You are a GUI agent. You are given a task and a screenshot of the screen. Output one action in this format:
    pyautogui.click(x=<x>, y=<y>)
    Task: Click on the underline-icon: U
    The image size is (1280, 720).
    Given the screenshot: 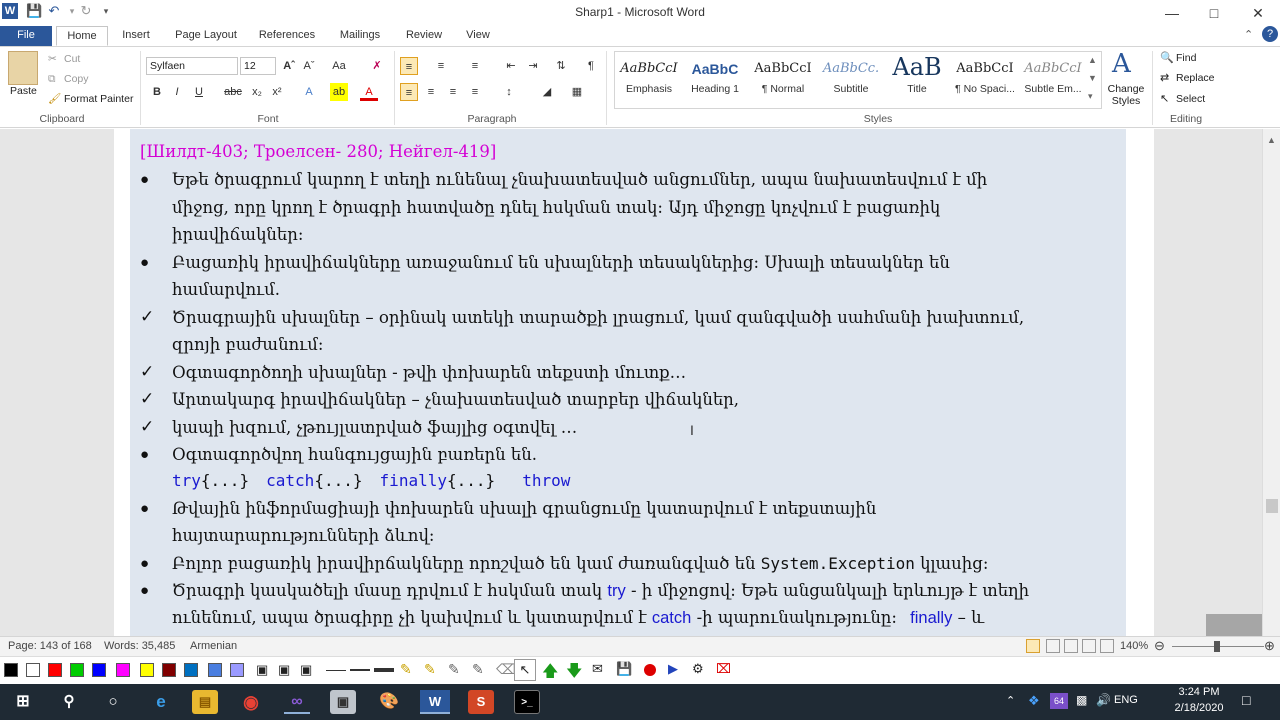 What is the action you would take?
    pyautogui.click(x=199, y=92)
    